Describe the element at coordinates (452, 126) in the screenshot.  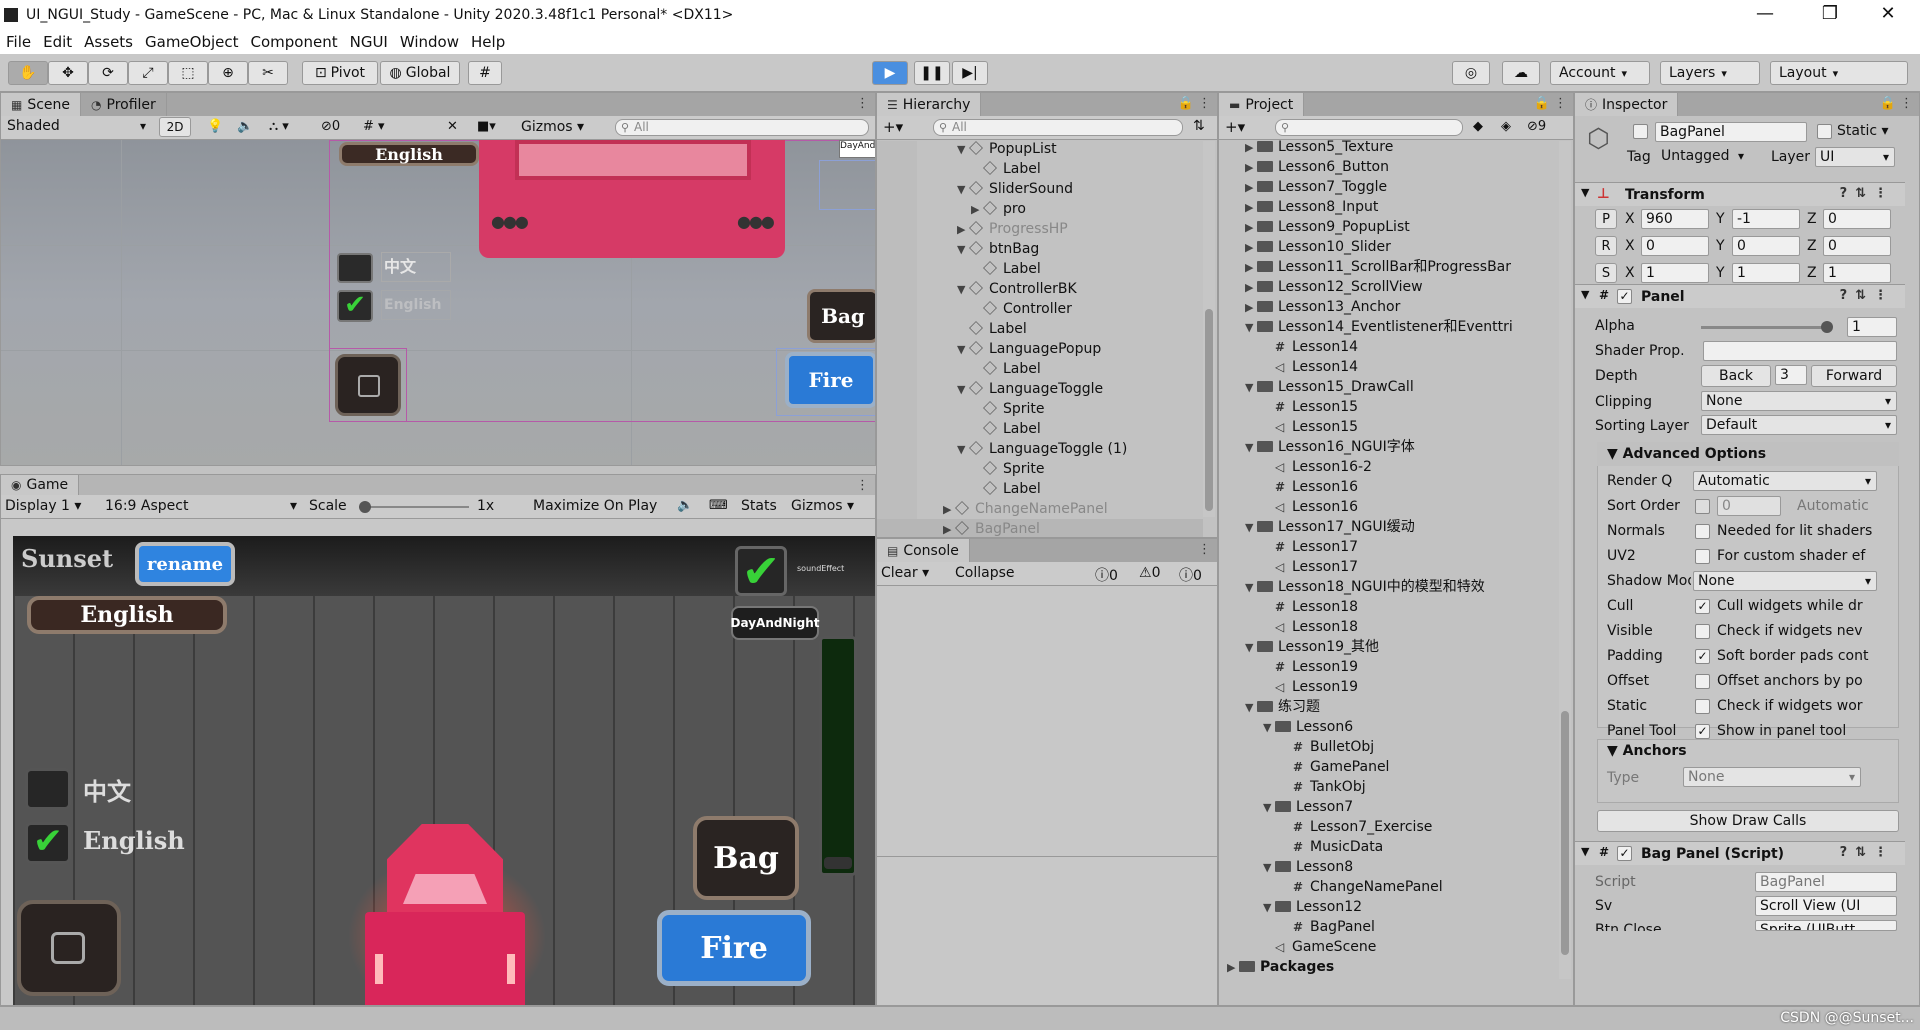
I see `tools-icon: ✕` at that location.